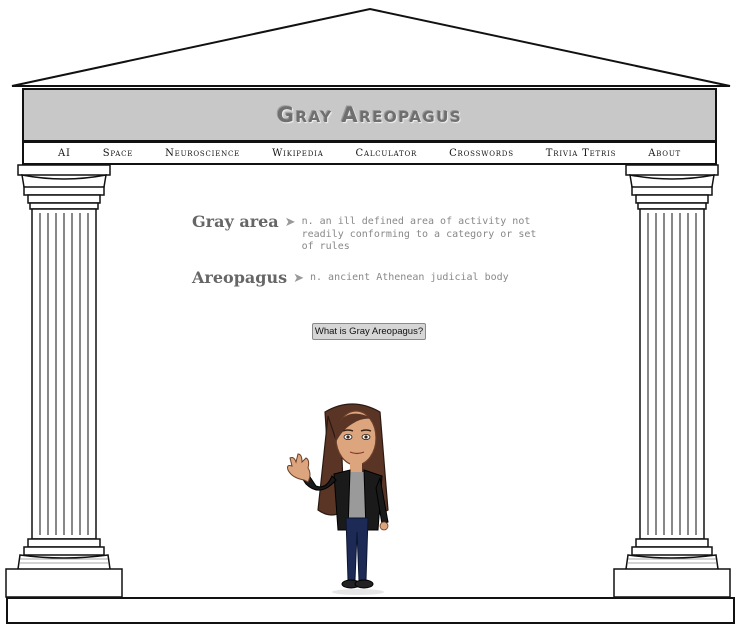 This screenshot has width=742, height=631. Describe the element at coordinates (240, 277) in the screenshot. I see `definition-term: Areopagus` at that location.